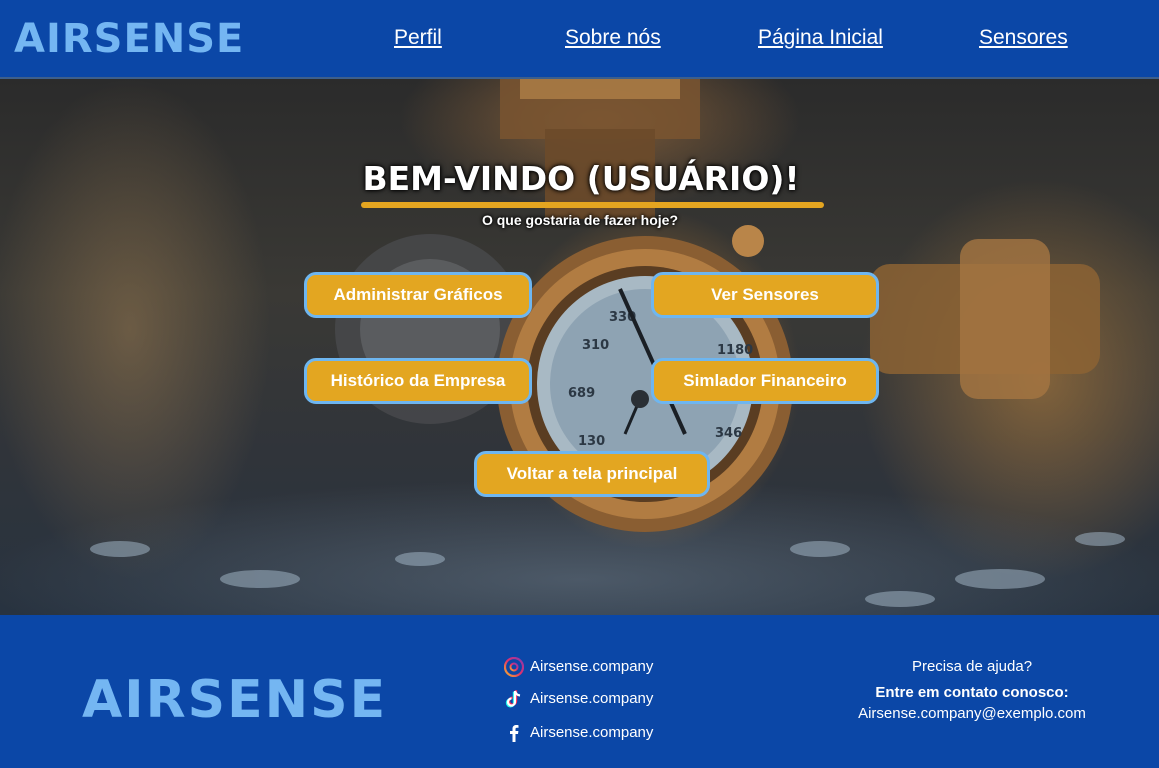 Image resolution: width=1159 pixels, height=768 pixels. Describe the element at coordinates (592, 474) in the screenshot. I see `voltar-tela-principal-button: Voltar a tela principal` at that location.